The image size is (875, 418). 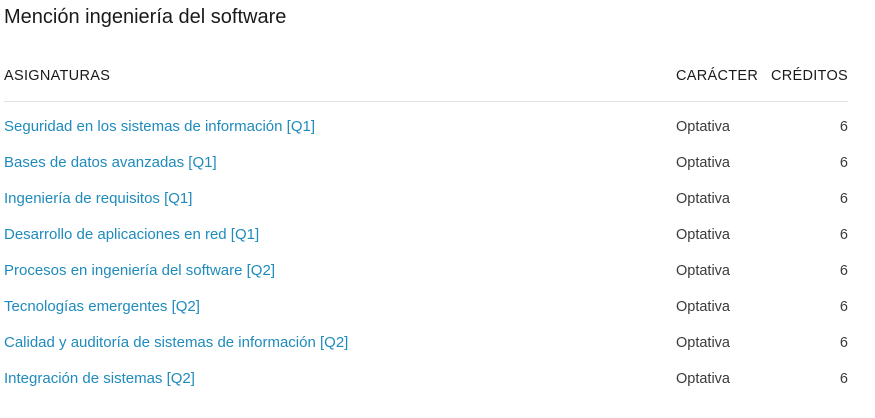 I want to click on header-type: CARÁCTER, so click(x=717, y=76).